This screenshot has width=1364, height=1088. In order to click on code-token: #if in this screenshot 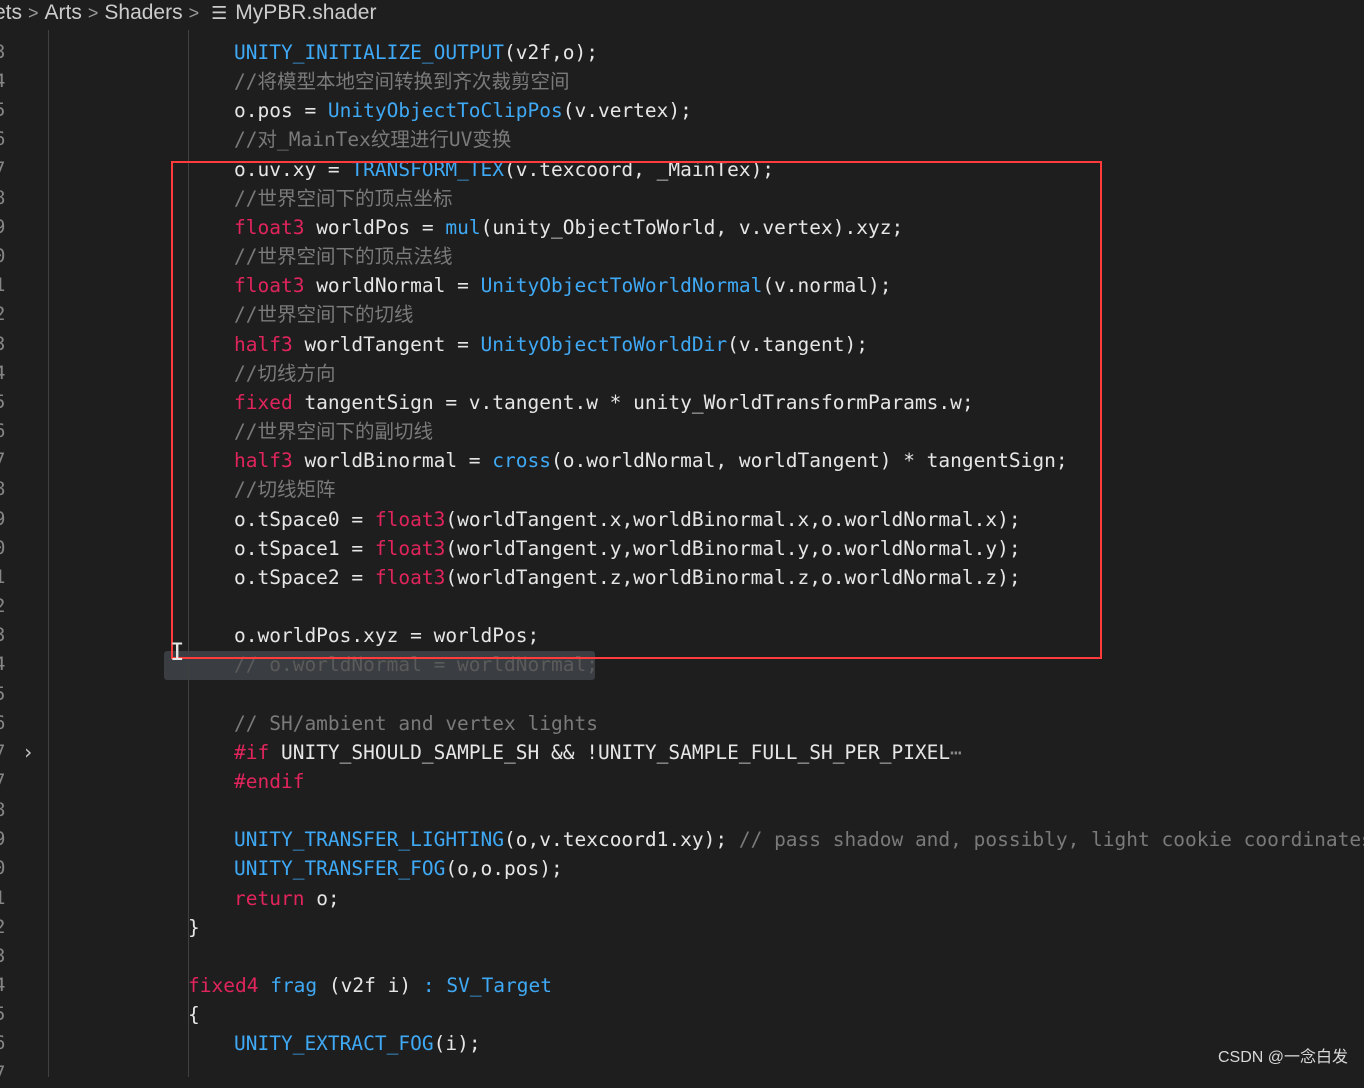, I will do `click(252, 752)`.